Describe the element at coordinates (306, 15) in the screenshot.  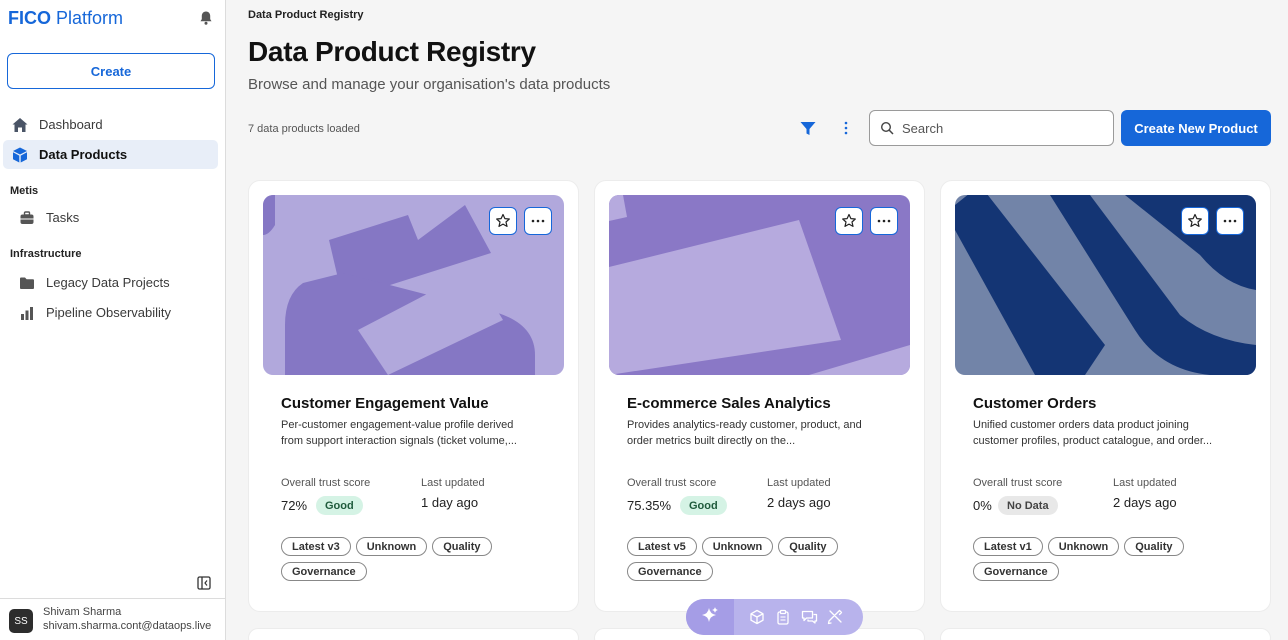
I see `breadcrumb: Data Product Registry` at that location.